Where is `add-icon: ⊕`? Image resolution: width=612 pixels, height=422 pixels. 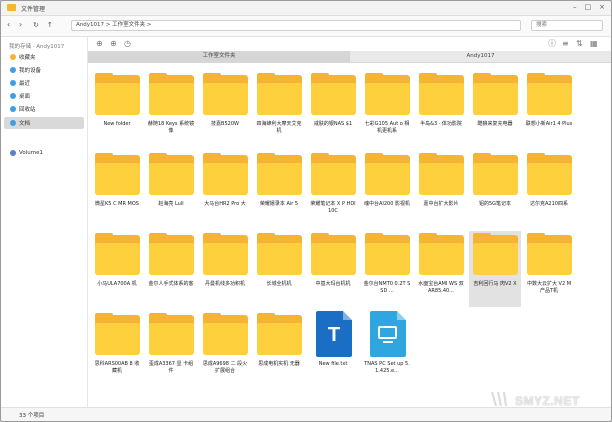 add-icon: ⊕ is located at coordinates (99, 44).